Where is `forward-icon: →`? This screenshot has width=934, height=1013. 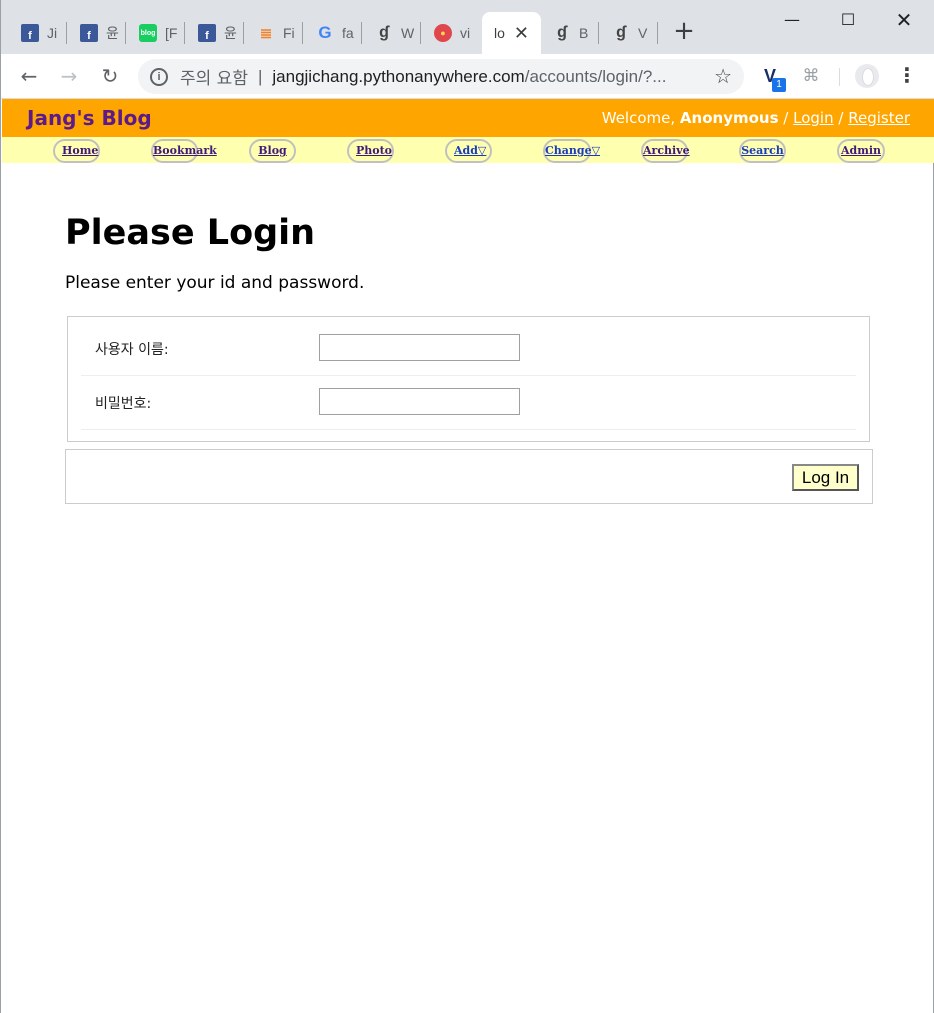 forward-icon: → is located at coordinates (69, 76).